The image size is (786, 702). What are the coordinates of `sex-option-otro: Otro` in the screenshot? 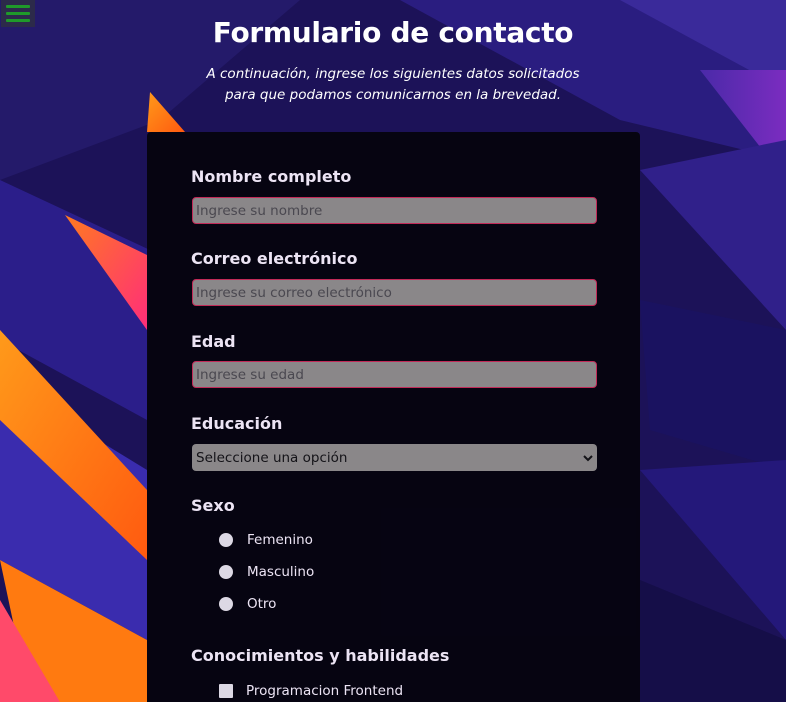 It's located at (247, 604).